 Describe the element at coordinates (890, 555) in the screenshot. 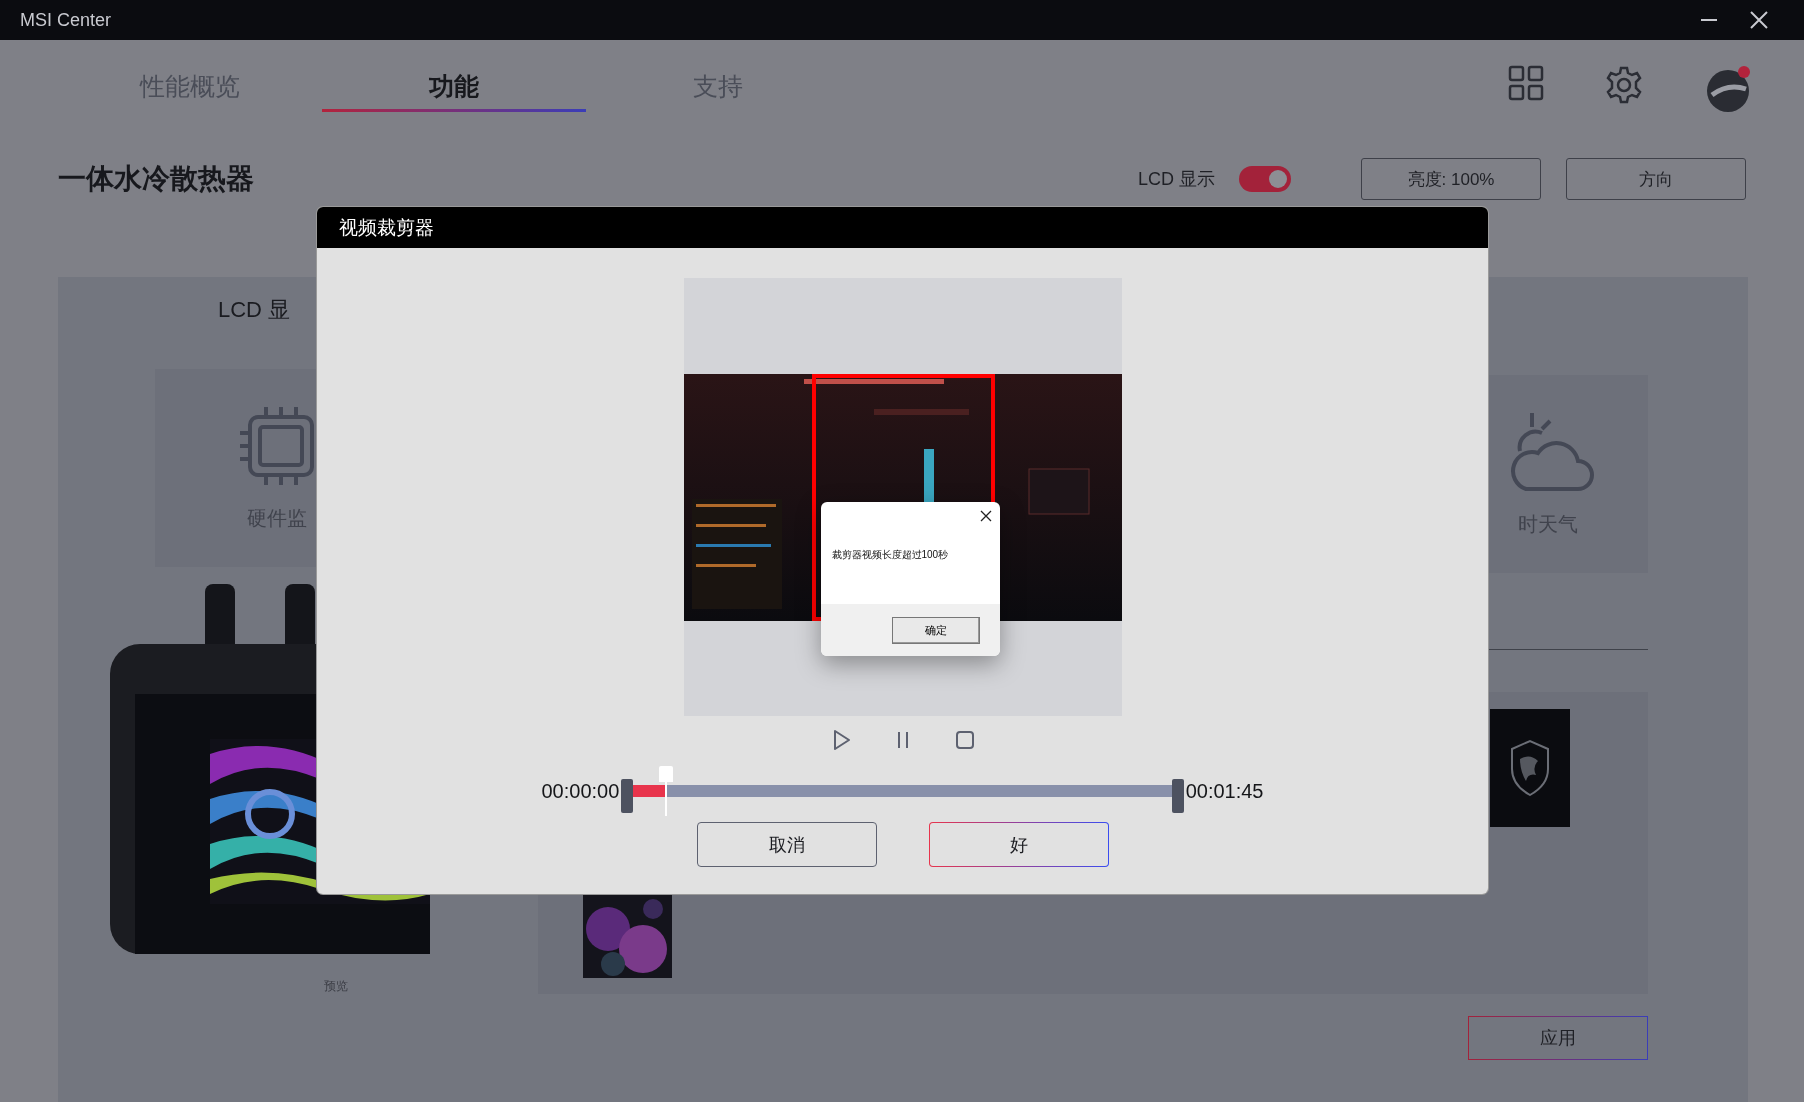

I see `alert-message: 裁剪器视频长度超过100秒` at that location.